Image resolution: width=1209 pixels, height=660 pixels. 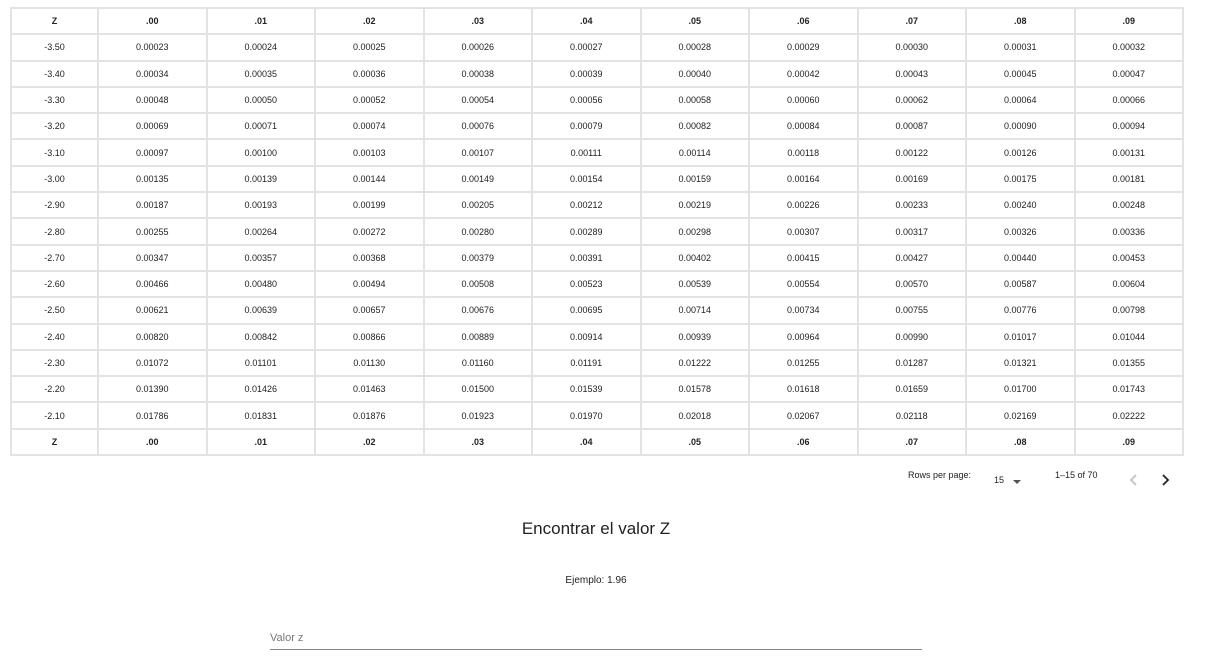 What do you see at coordinates (369, 47) in the screenshot?
I see `probability-cell: 0.00025` at bounding box center [369, 47].